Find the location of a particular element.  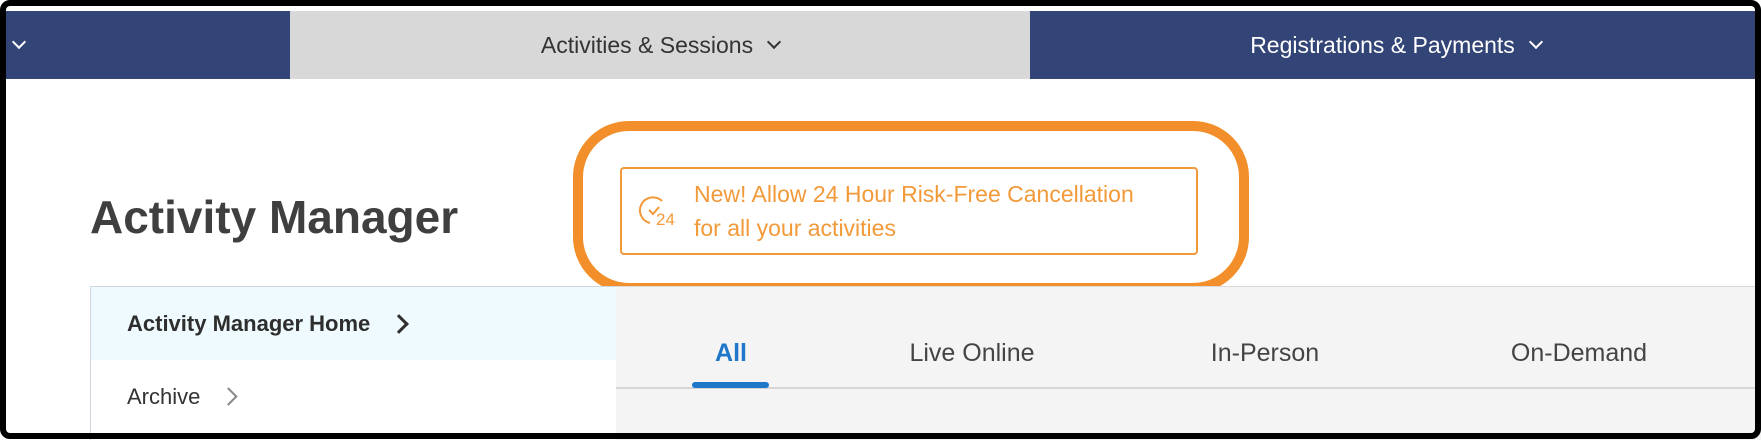

active-tab-indicator is located at coordinates (730, 385).